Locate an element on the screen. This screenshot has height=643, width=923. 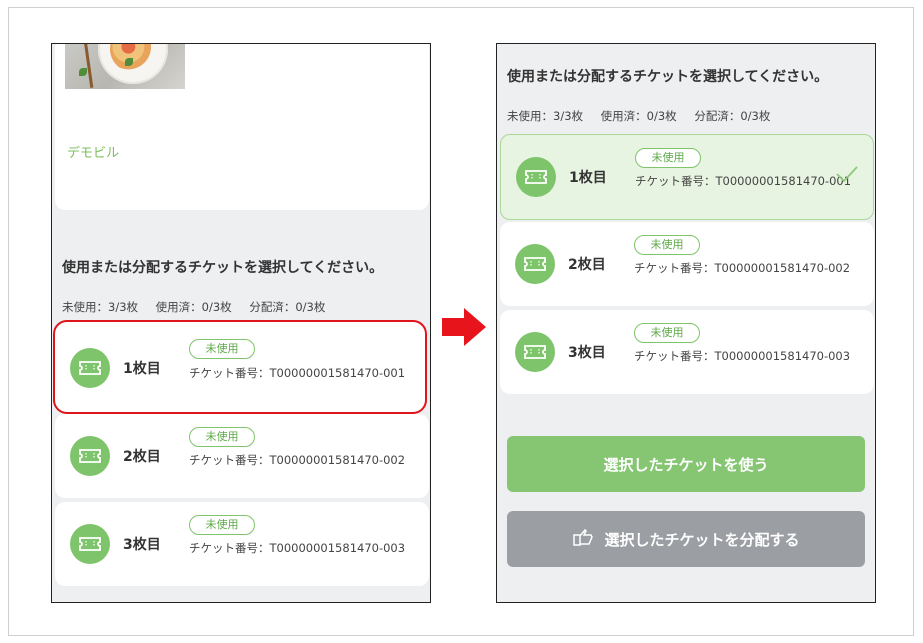
use-ticket-button: 選択したチケットを使う is located at coordinates (686, 464).